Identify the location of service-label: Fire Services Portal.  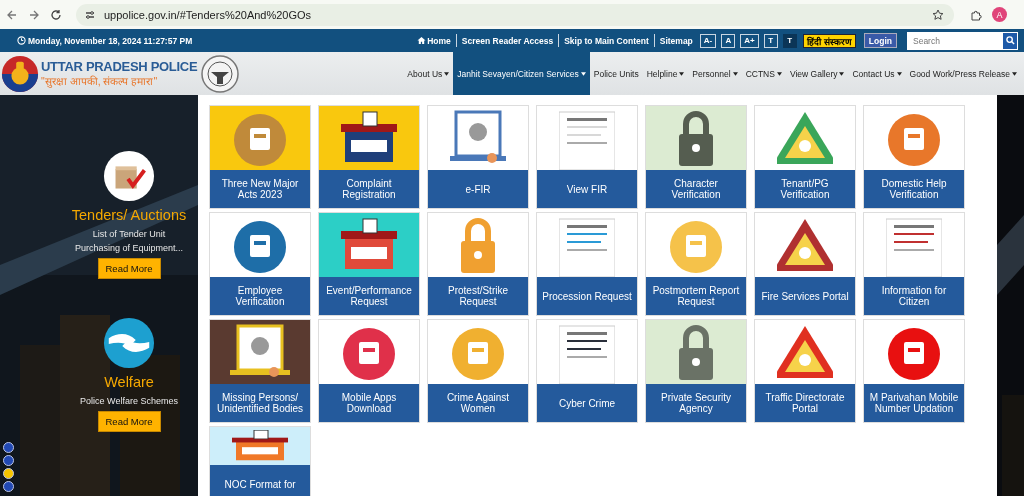
(805, 296).